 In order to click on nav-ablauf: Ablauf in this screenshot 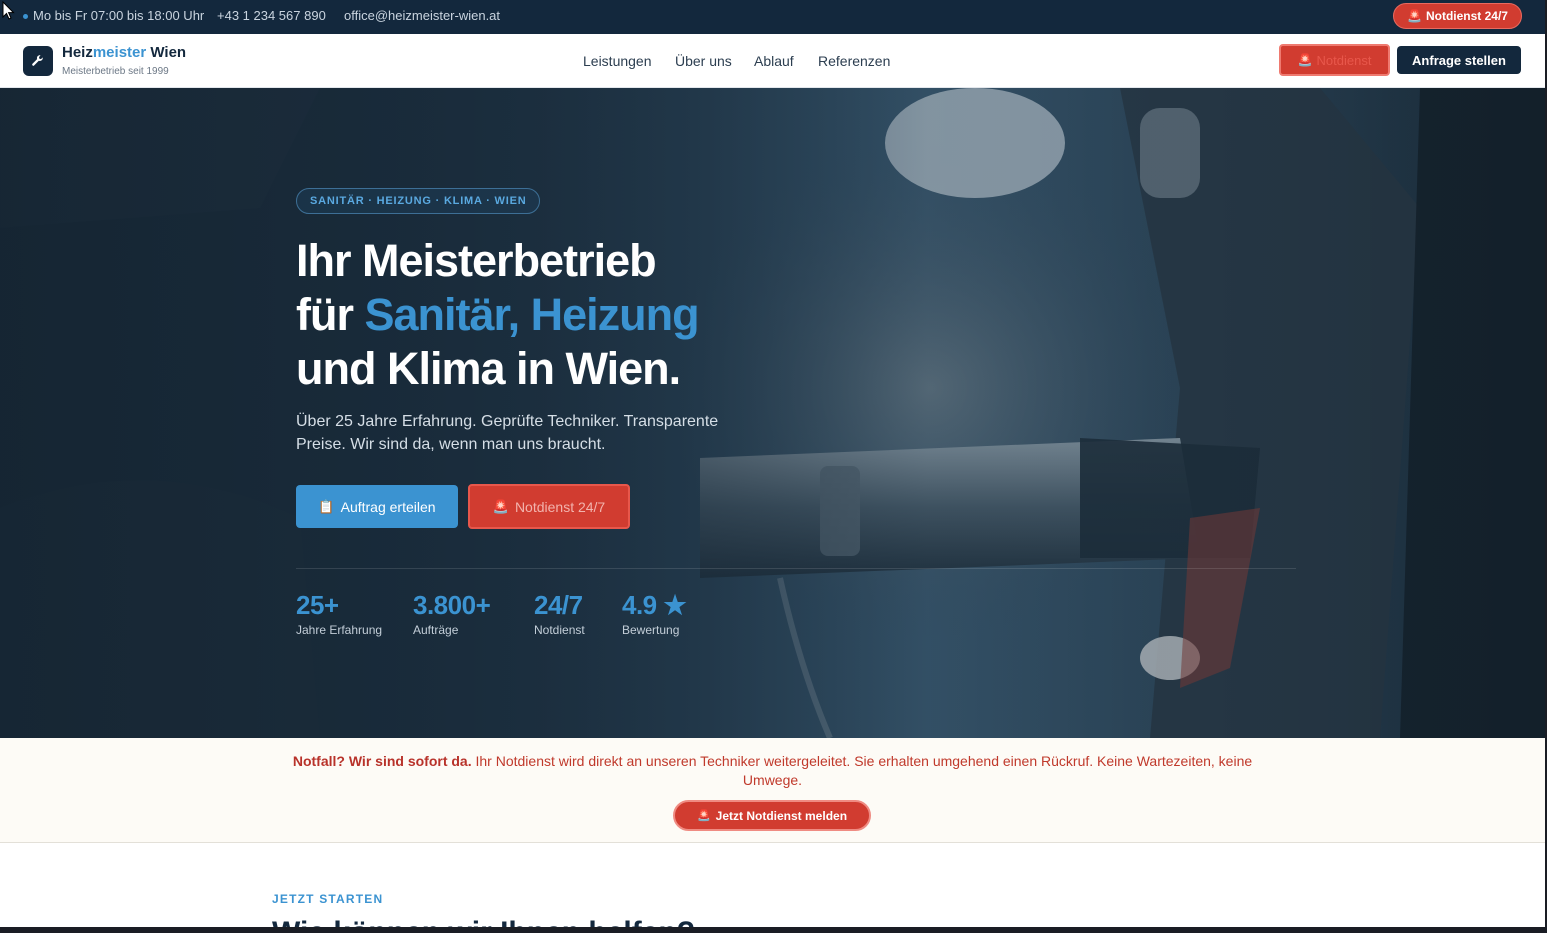, I will do `click(774, 61)`.